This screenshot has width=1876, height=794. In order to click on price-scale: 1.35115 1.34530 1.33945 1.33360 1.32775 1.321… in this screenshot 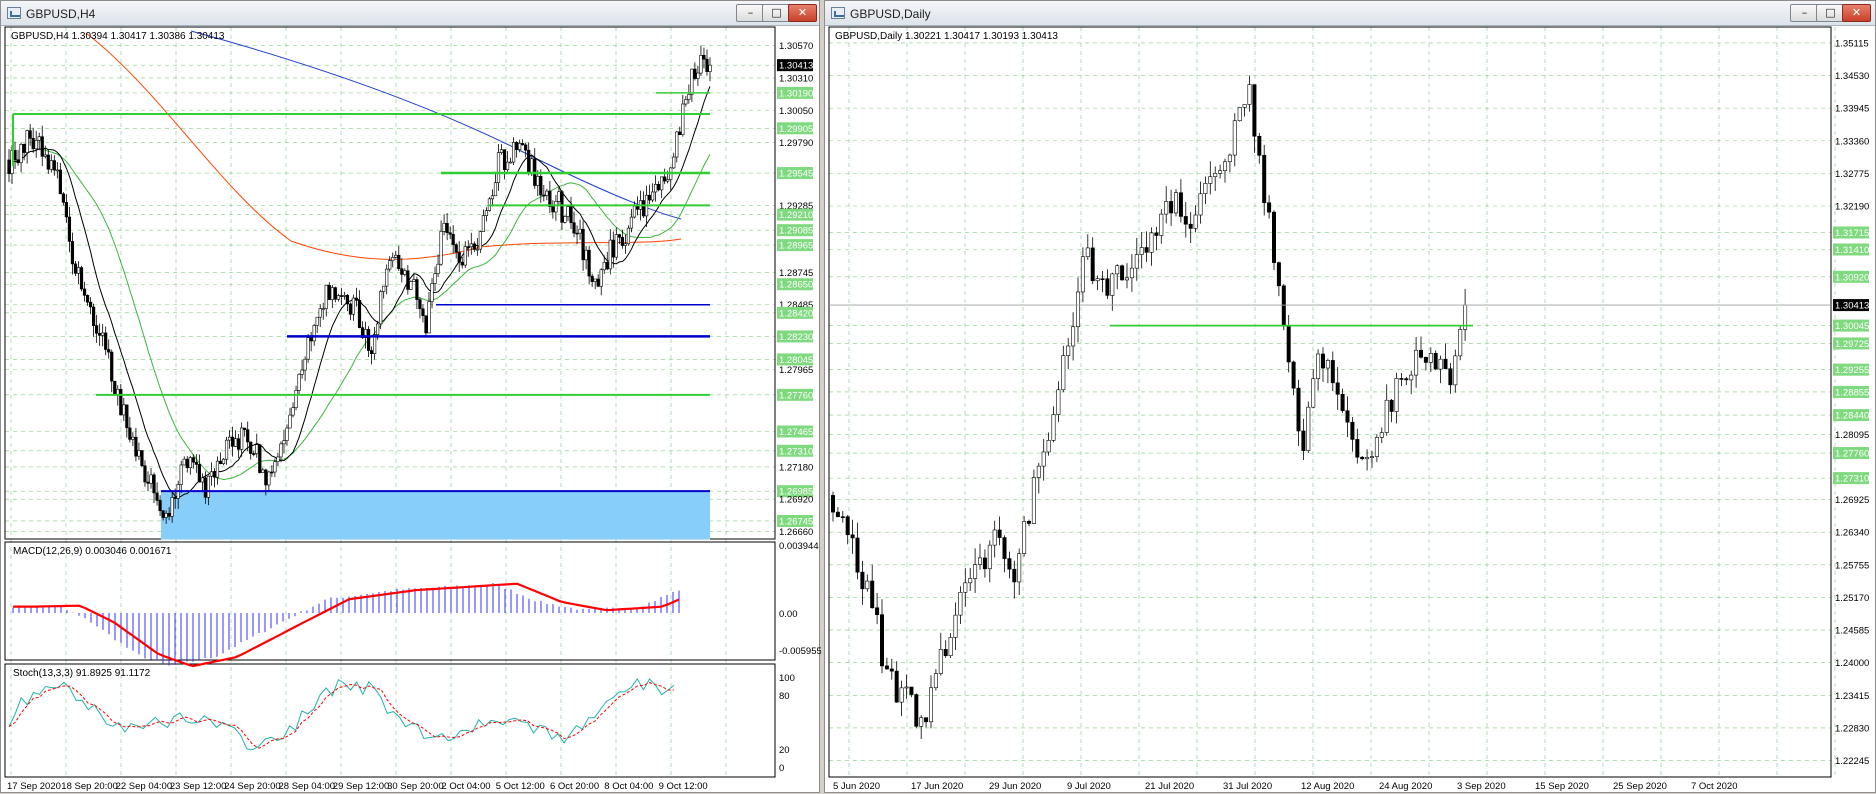, I will do `click(1851, 402)`.